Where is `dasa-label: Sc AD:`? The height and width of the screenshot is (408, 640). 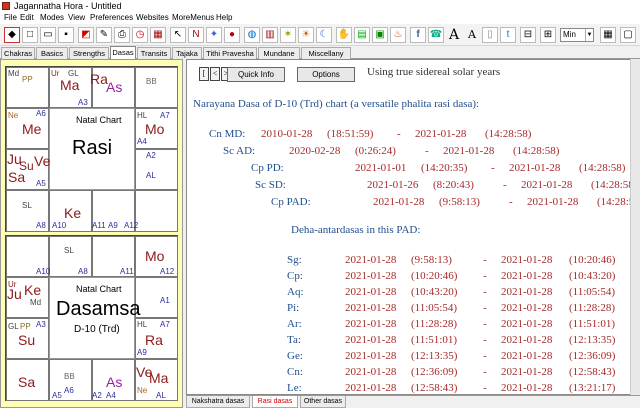
dasa-label: Sc AD: is located at coordinates (239, 151).